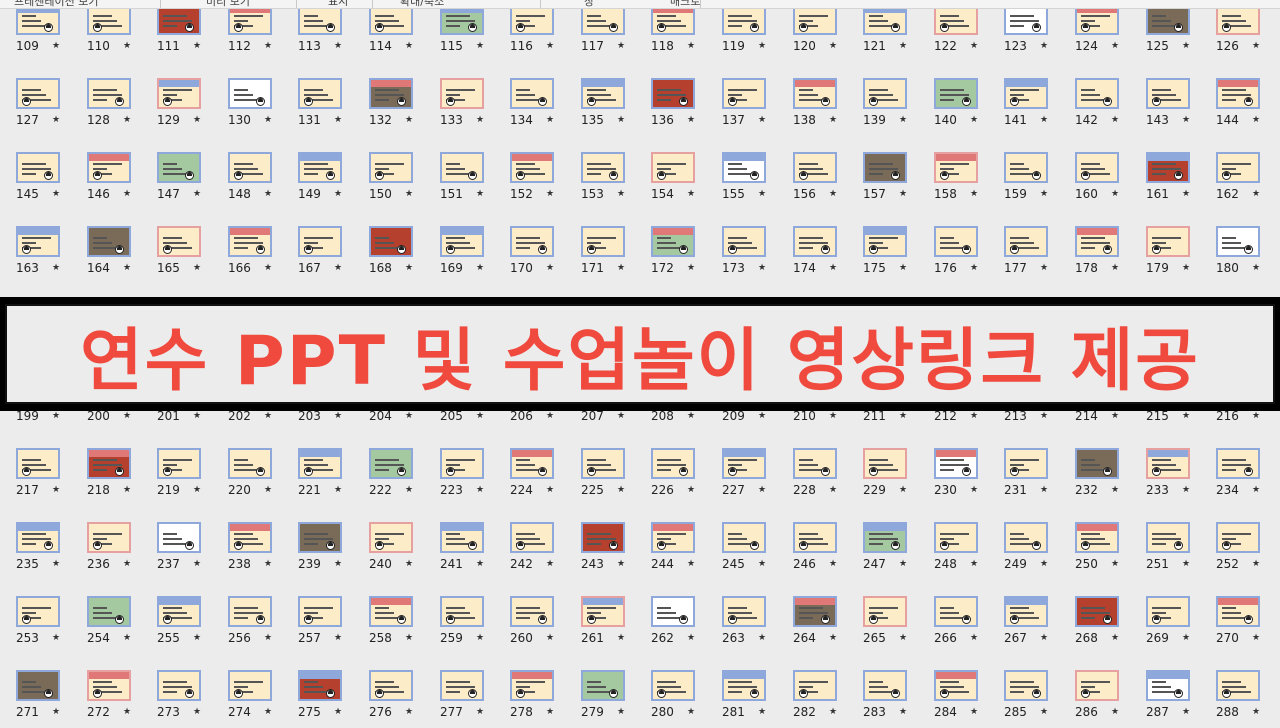 Image resolution: width=1280 pixels, height=728 pixels. I want to click on slide-item: 112 ★, so click(247, 31).